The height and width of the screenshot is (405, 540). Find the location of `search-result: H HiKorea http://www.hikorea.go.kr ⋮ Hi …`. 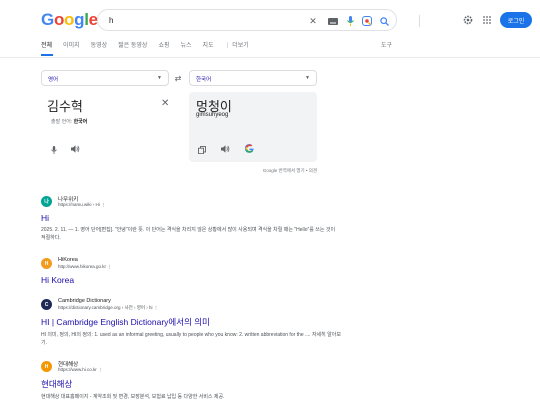

search-result: H HiKorea http://www.hikorea.go.kr ⋮ Hi … is located at coordinates (191, 271).